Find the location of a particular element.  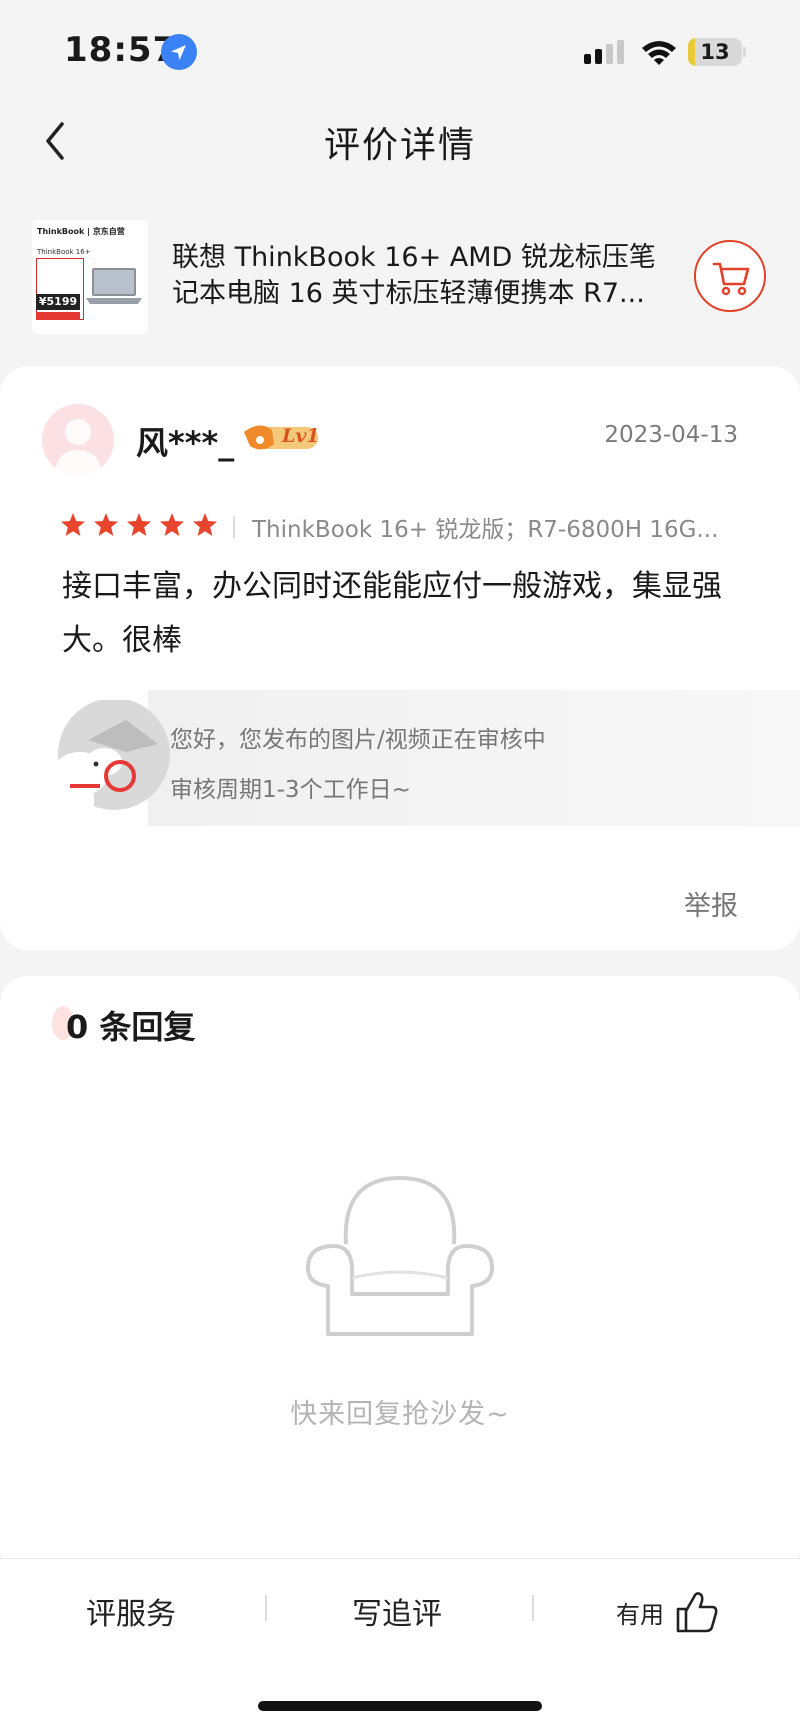

battery-level: 13 is located at coordinates (715, 52).